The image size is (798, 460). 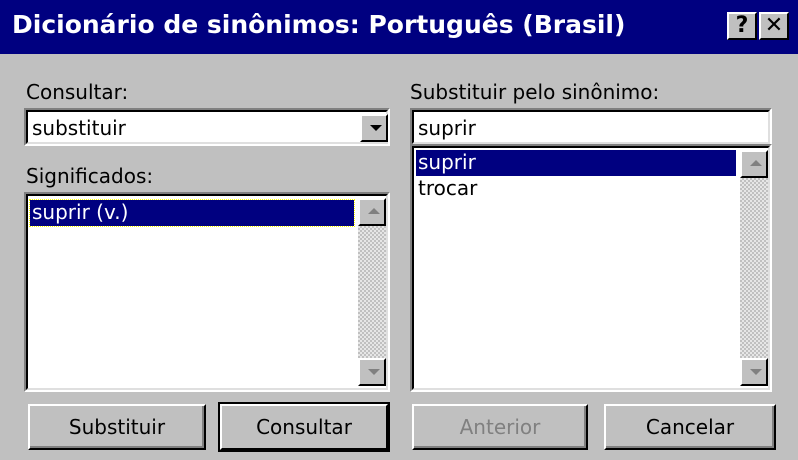 What do you see at coordinates (117, 427) in the screenshot?
I see `substituir-button: Substituir` at bounding box center [117, 427].